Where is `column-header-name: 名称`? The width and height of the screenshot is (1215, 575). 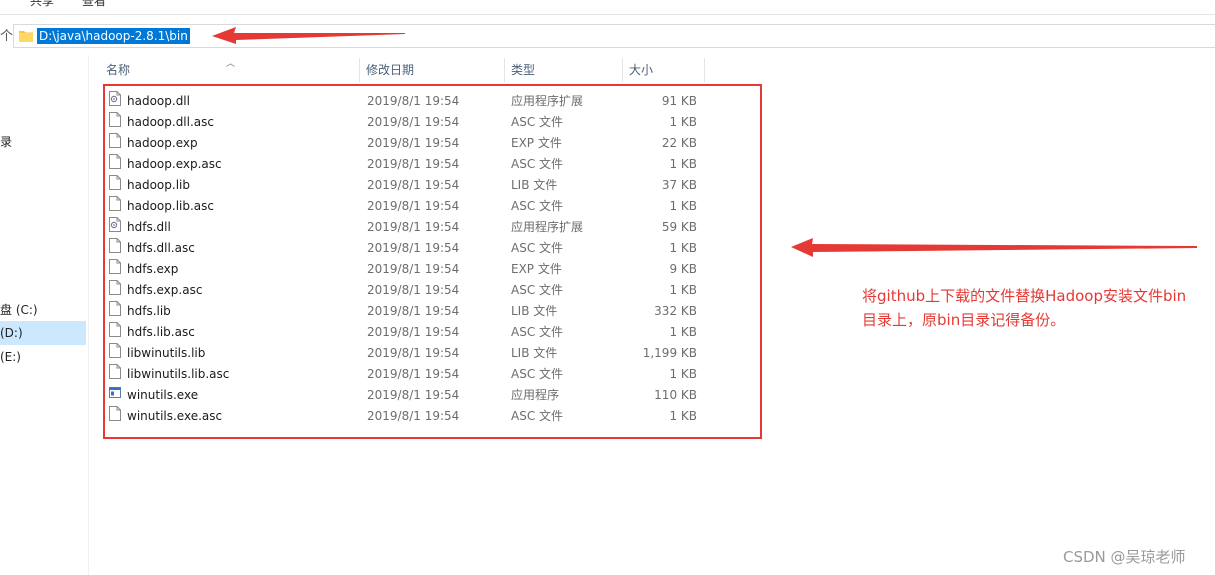 column-header-name: 名称 is located at coordinates (230, 70).